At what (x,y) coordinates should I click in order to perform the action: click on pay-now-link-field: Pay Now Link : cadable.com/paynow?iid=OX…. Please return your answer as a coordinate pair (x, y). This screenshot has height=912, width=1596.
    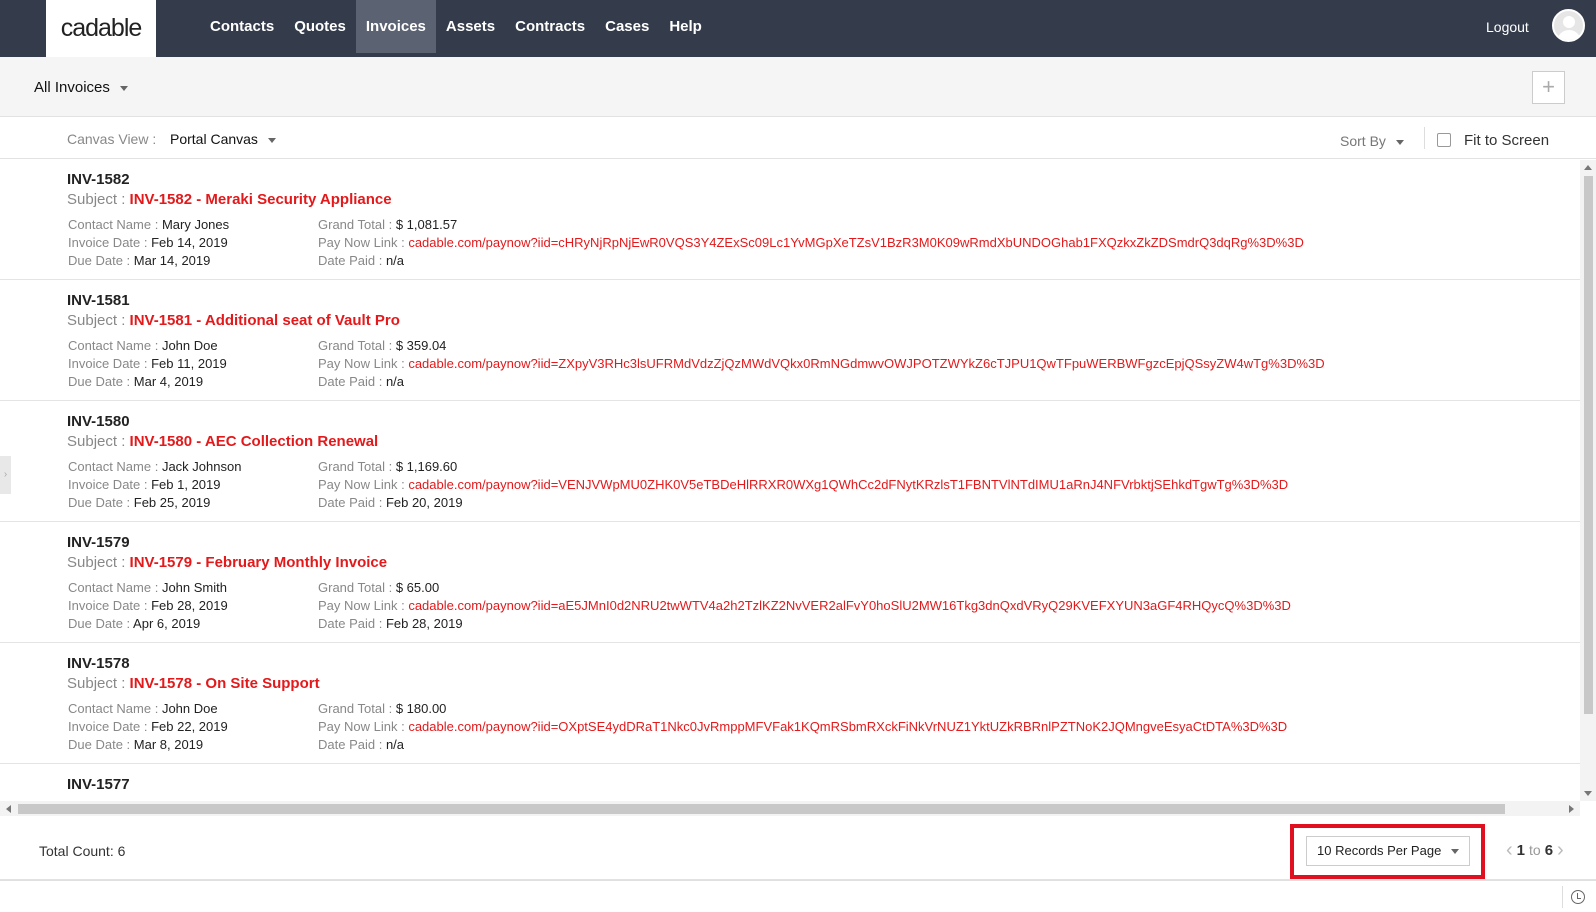
    Looking at the image, I should click on (802, 726).